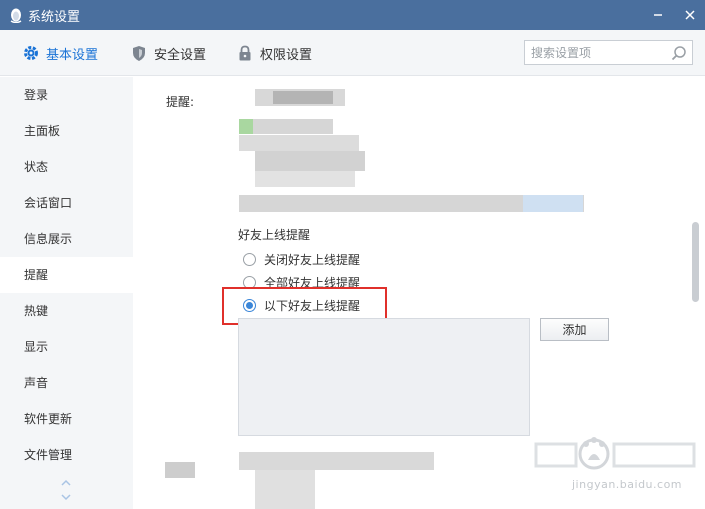 This screenshot has width=705, height=509. Describe the element at coordinates (66, 167) in the screenshot. I see `sidebar-item-status: 状态` at that location.